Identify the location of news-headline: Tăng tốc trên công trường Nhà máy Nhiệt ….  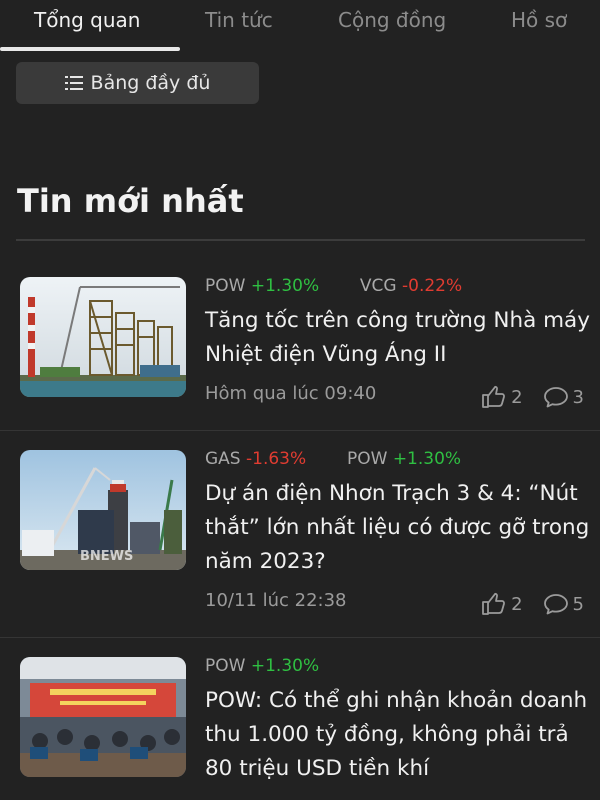
(397, 338).